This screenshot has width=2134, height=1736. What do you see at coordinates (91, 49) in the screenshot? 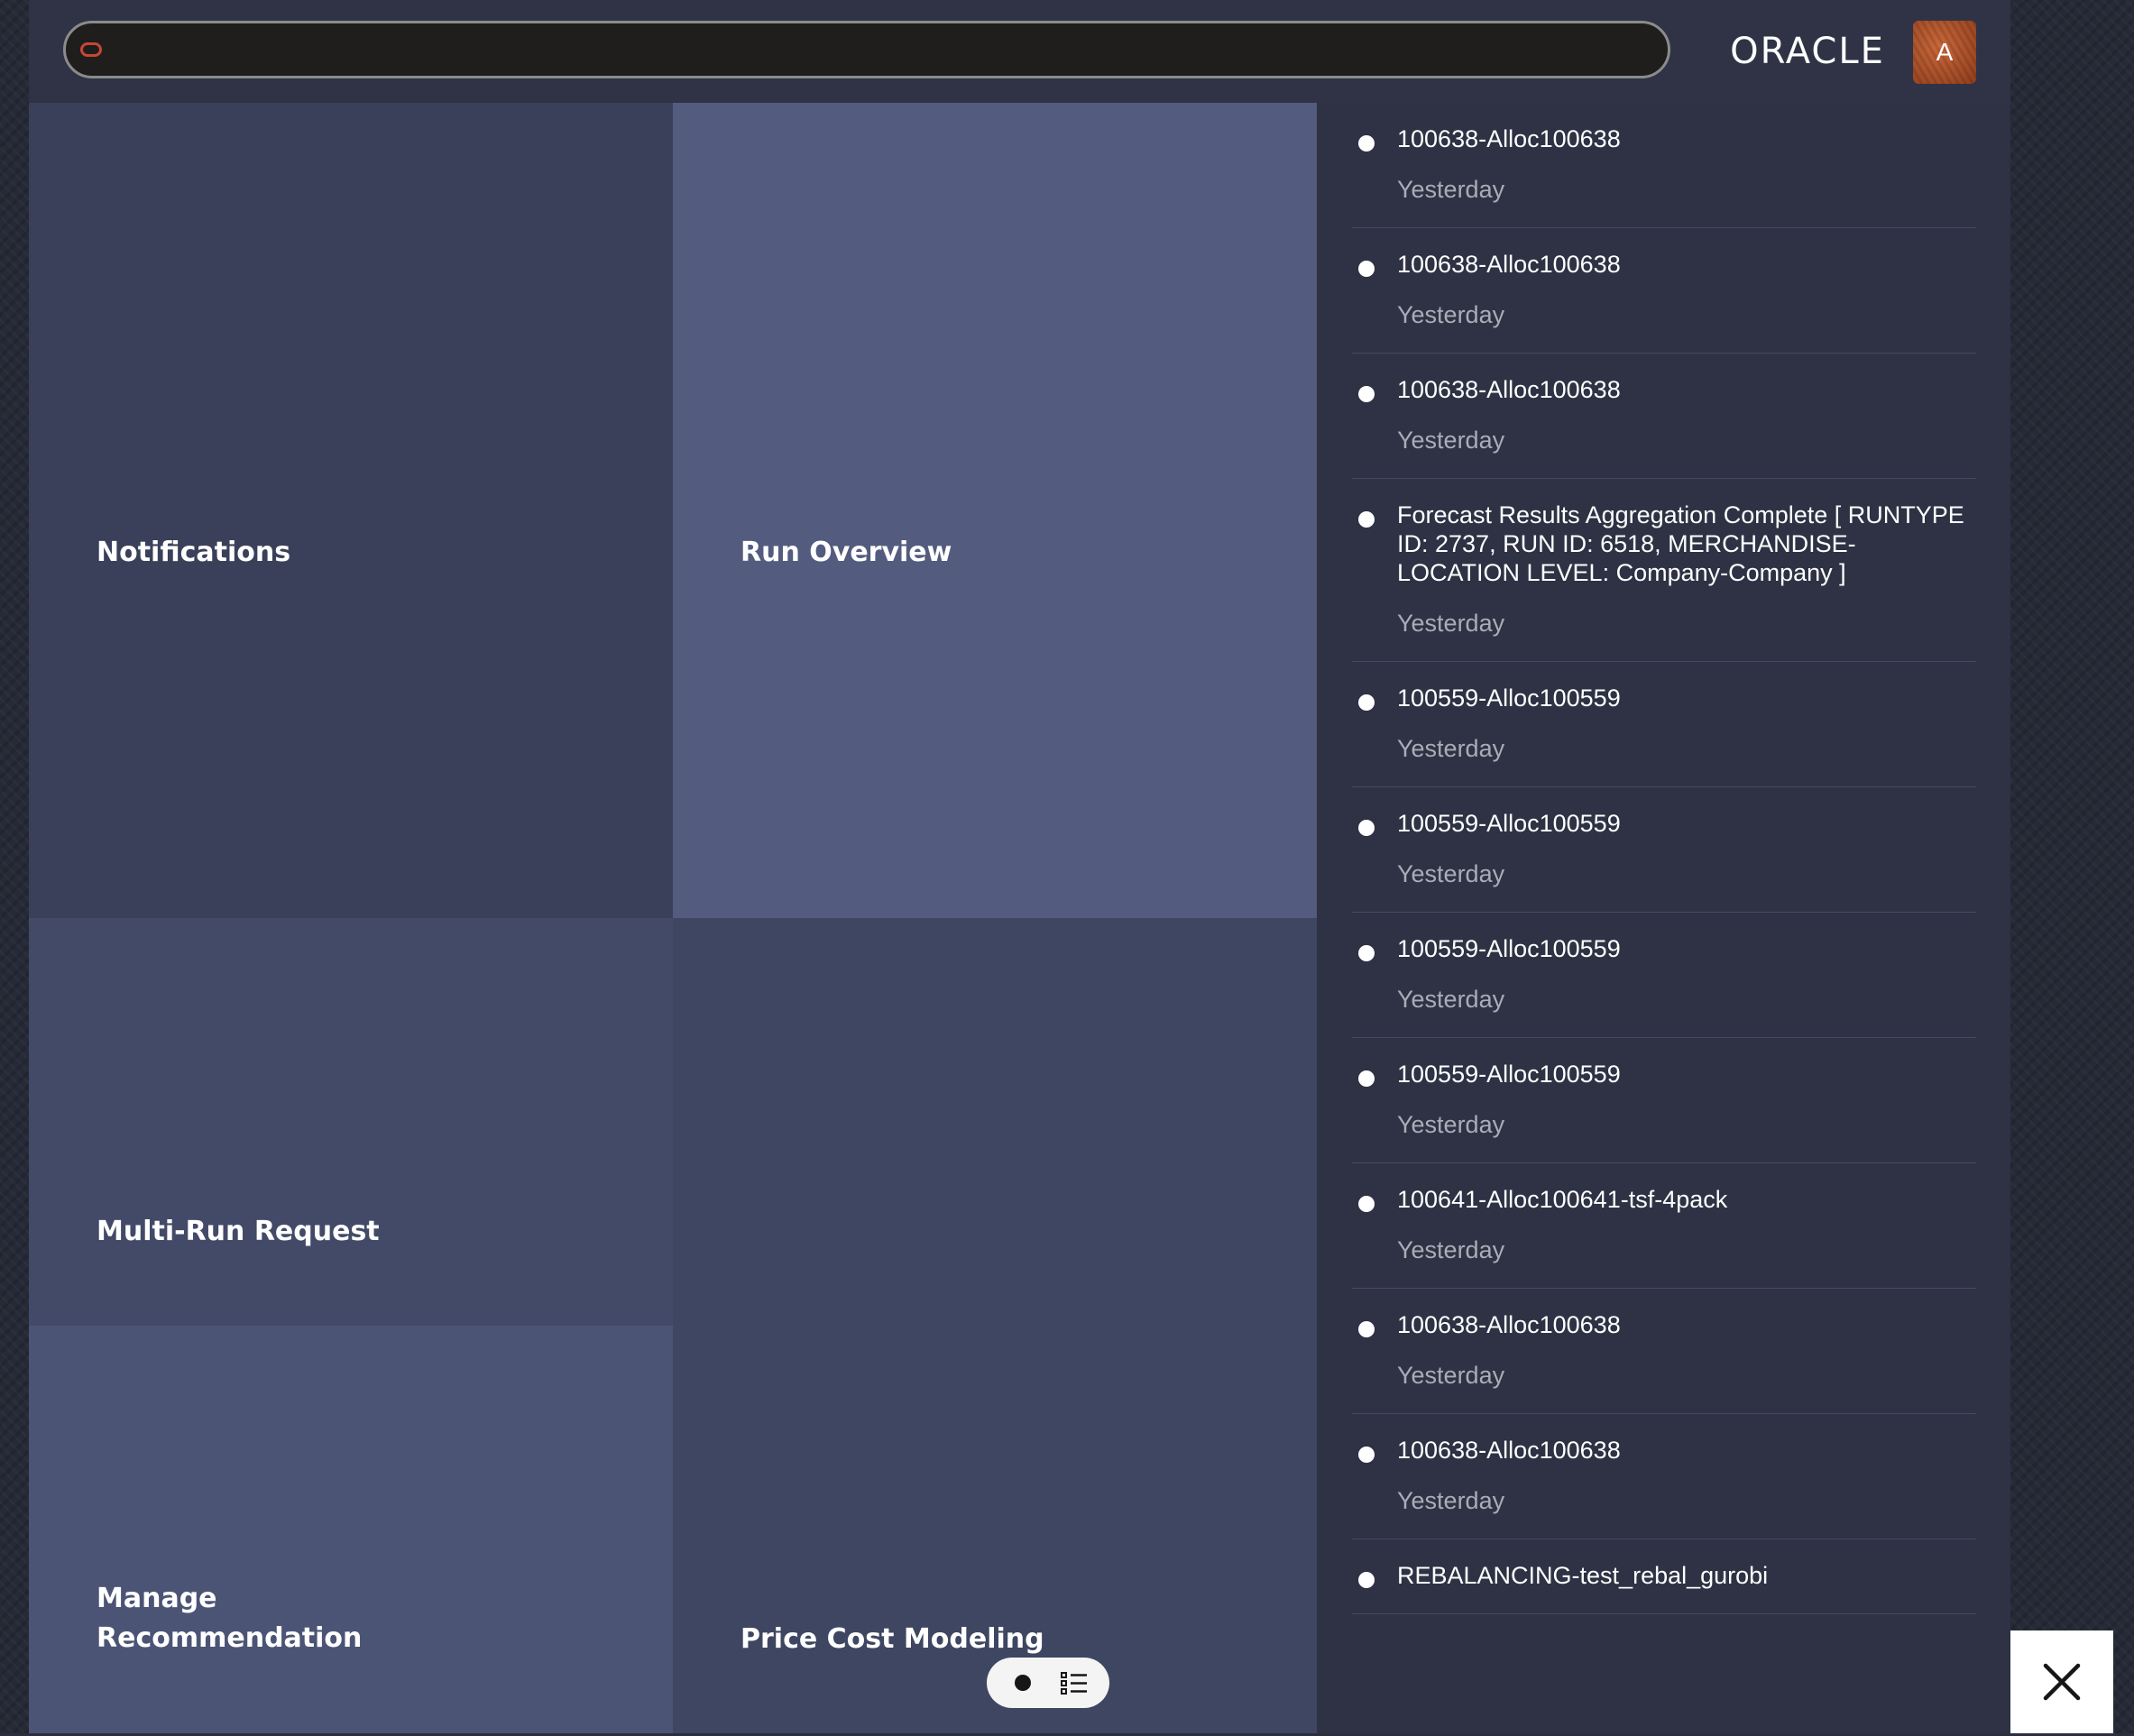
I see `oracle-o-icon` at bounding box center [91, 49].